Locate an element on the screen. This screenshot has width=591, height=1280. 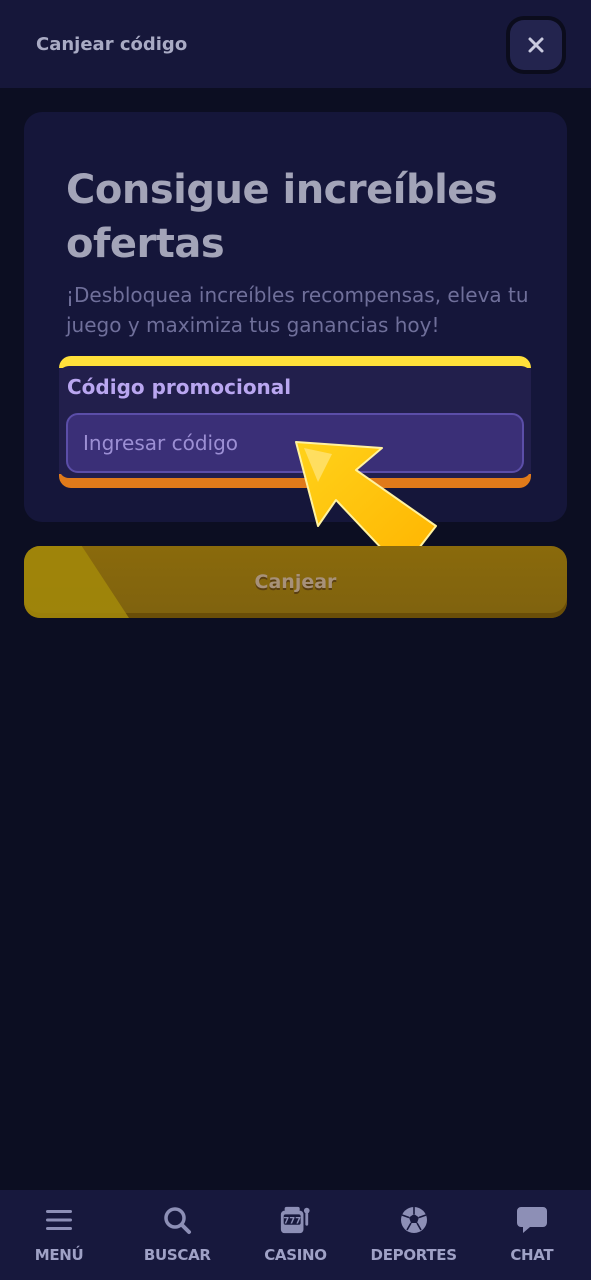
nav-item-search: BUSCAR is located at coordinates (177, 1235).